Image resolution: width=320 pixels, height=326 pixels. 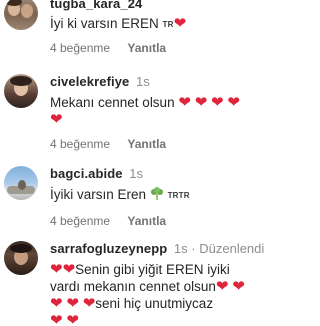 What do you see at coordinates (156, 174) in the screenshot?
I see `comment-meta: bagci.abide 1s` at bounding box center [156, 174].